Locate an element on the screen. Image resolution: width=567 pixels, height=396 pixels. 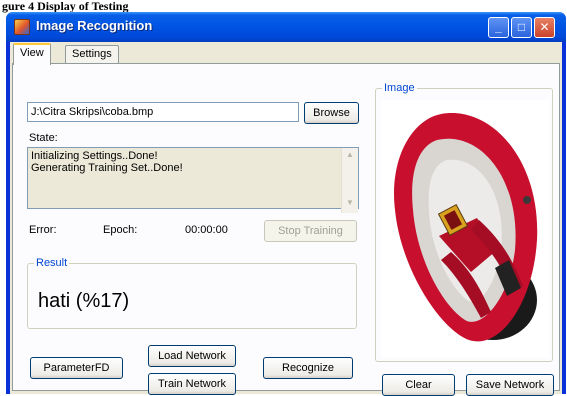
sandal-photo-icon is located at coordinates (466, 227).